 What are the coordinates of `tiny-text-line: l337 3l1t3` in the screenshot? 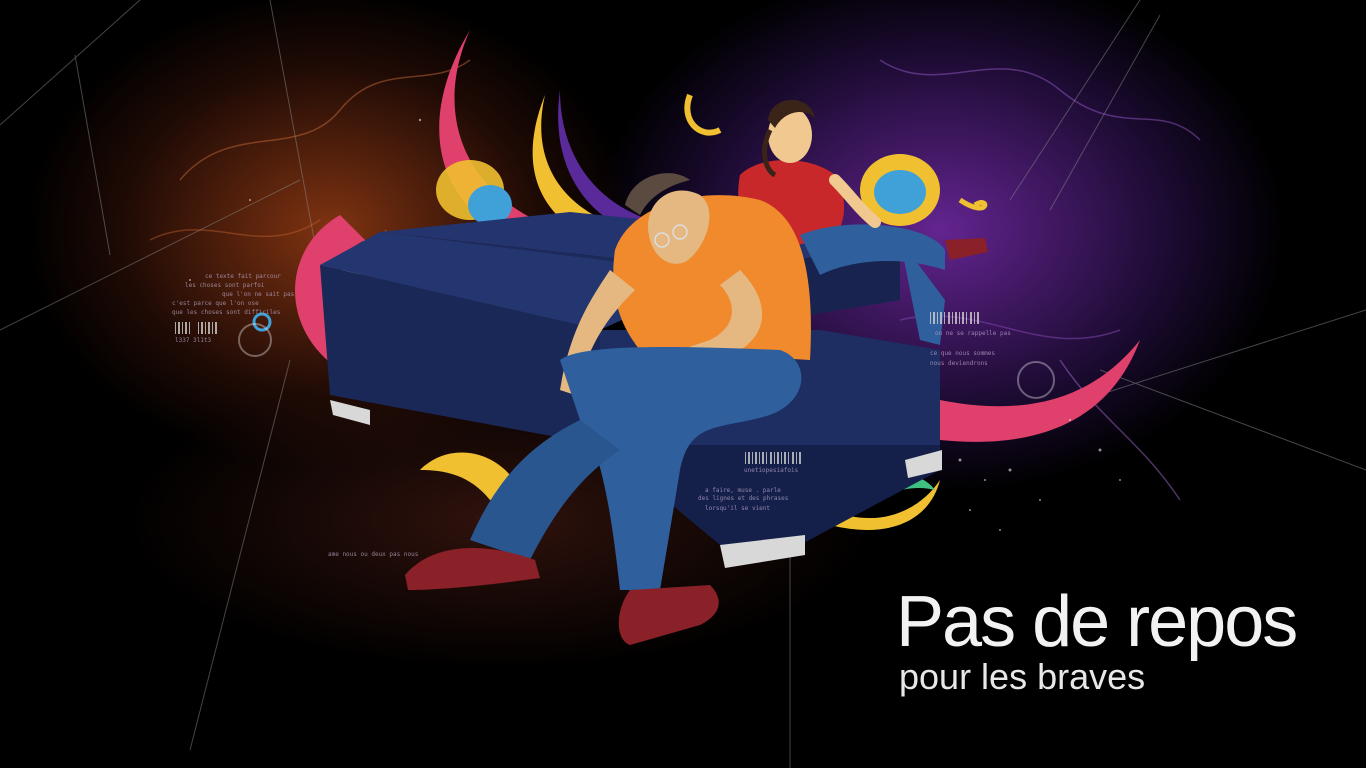 It's located at (193, 340).